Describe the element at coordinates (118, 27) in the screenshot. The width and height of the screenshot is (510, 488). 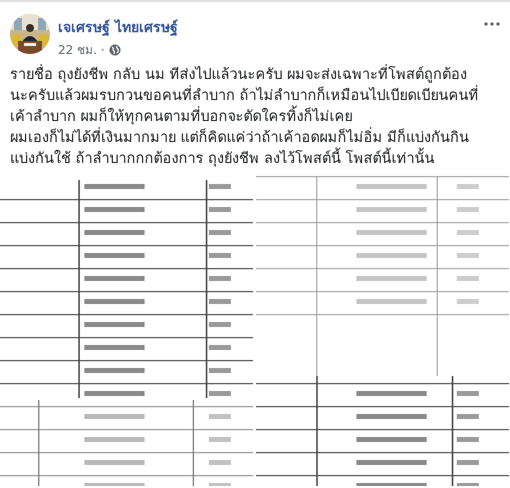
I see `author-name: เจเศรษฐ์ ไทยเศรษฐ์` at that location.